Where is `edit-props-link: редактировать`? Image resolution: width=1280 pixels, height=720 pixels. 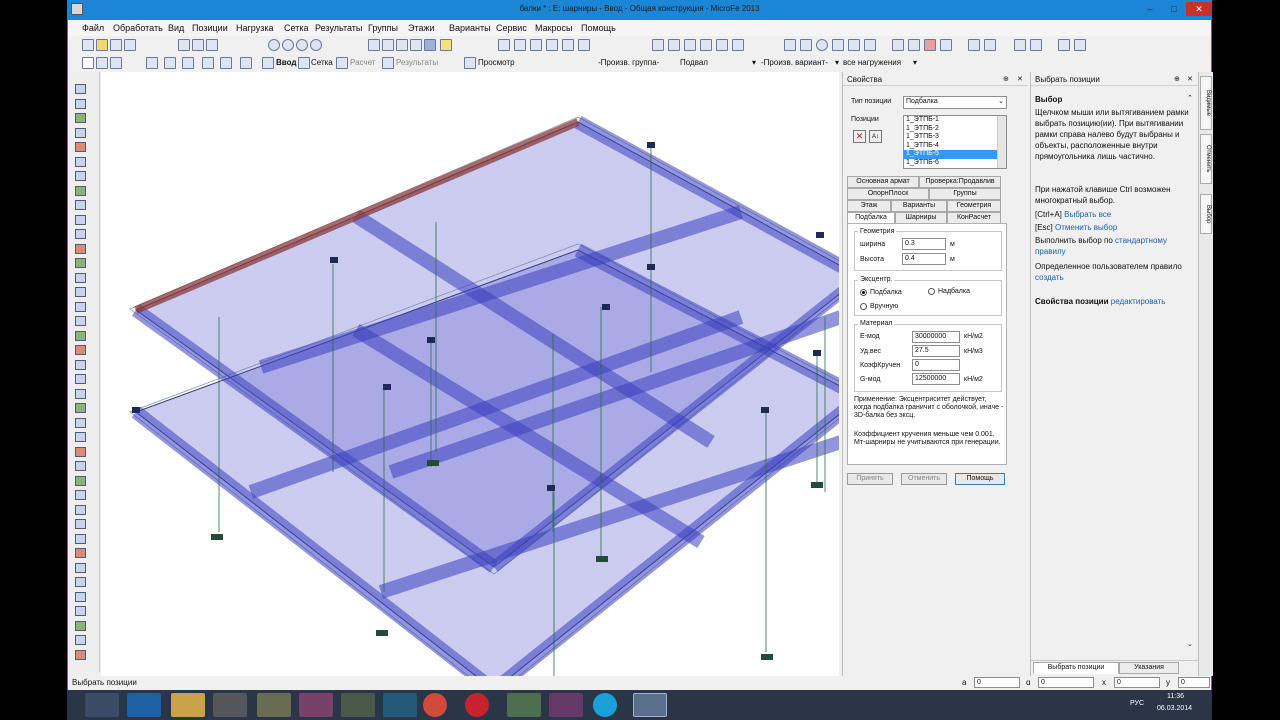
edit-props-link: редактировать is located at coordinates (1138, 301).